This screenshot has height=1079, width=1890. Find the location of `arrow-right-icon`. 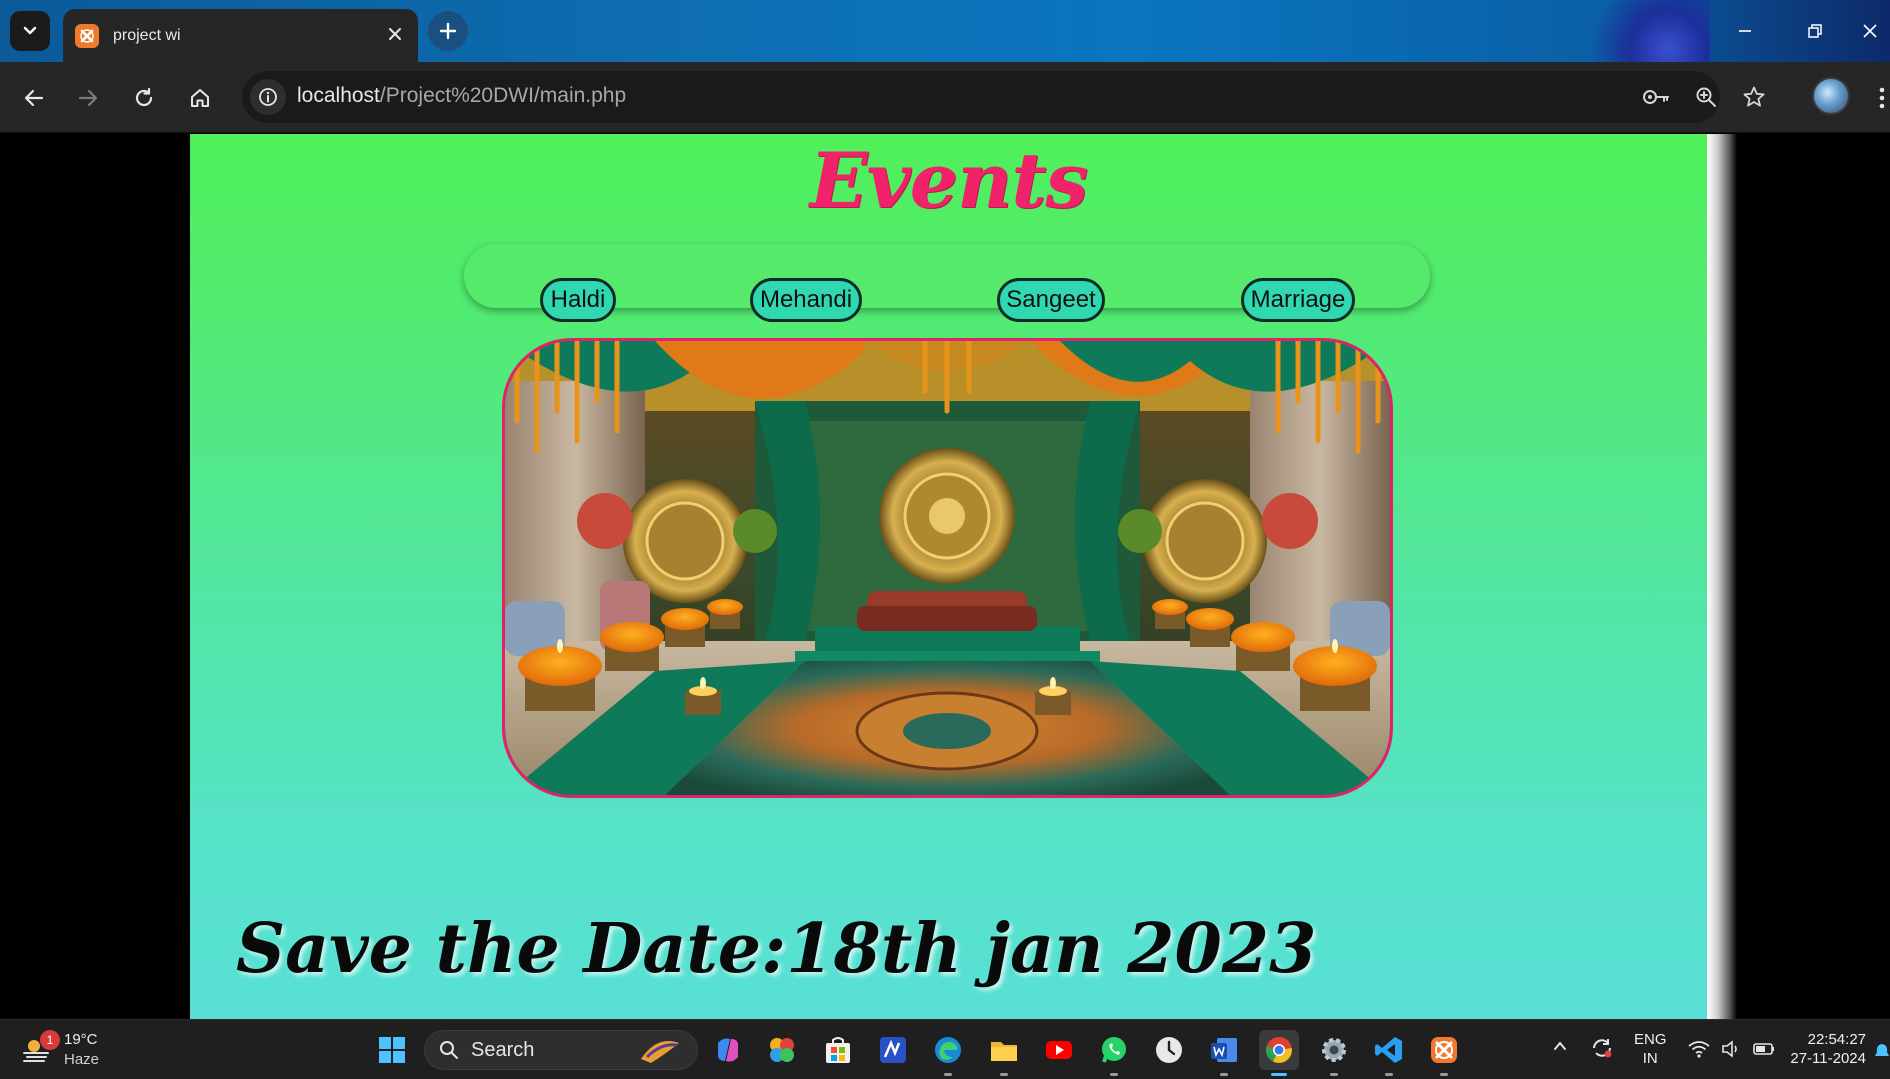

arrow-right-icon is located at coordinates (88, 98).